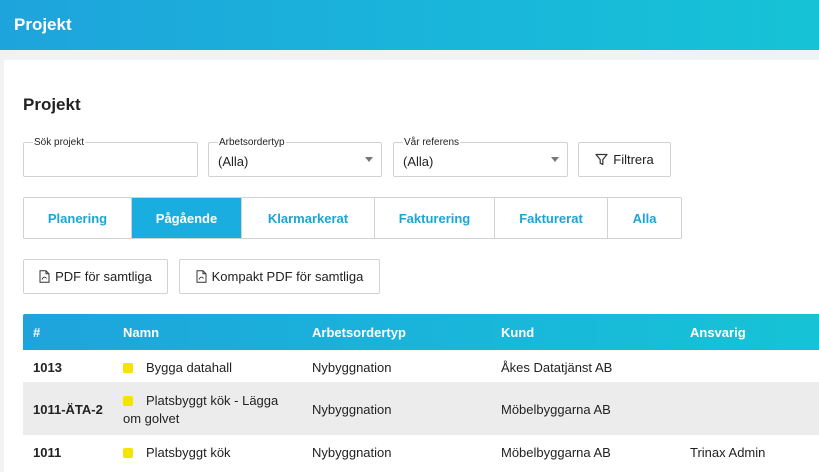  I want to click on cell-responsible: Trinax Admin, so click(728, 452).